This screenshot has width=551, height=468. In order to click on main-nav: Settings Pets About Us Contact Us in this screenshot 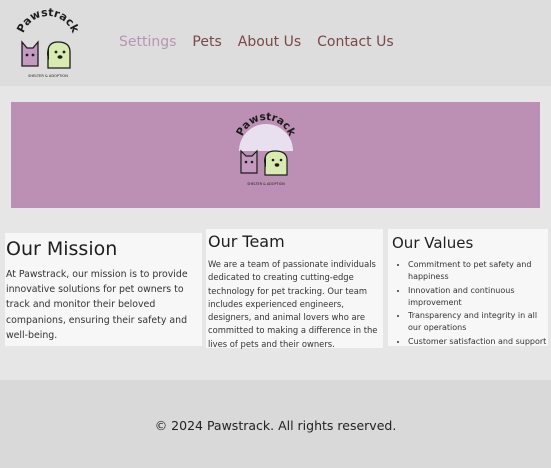, I will do `click(264, 42)`.